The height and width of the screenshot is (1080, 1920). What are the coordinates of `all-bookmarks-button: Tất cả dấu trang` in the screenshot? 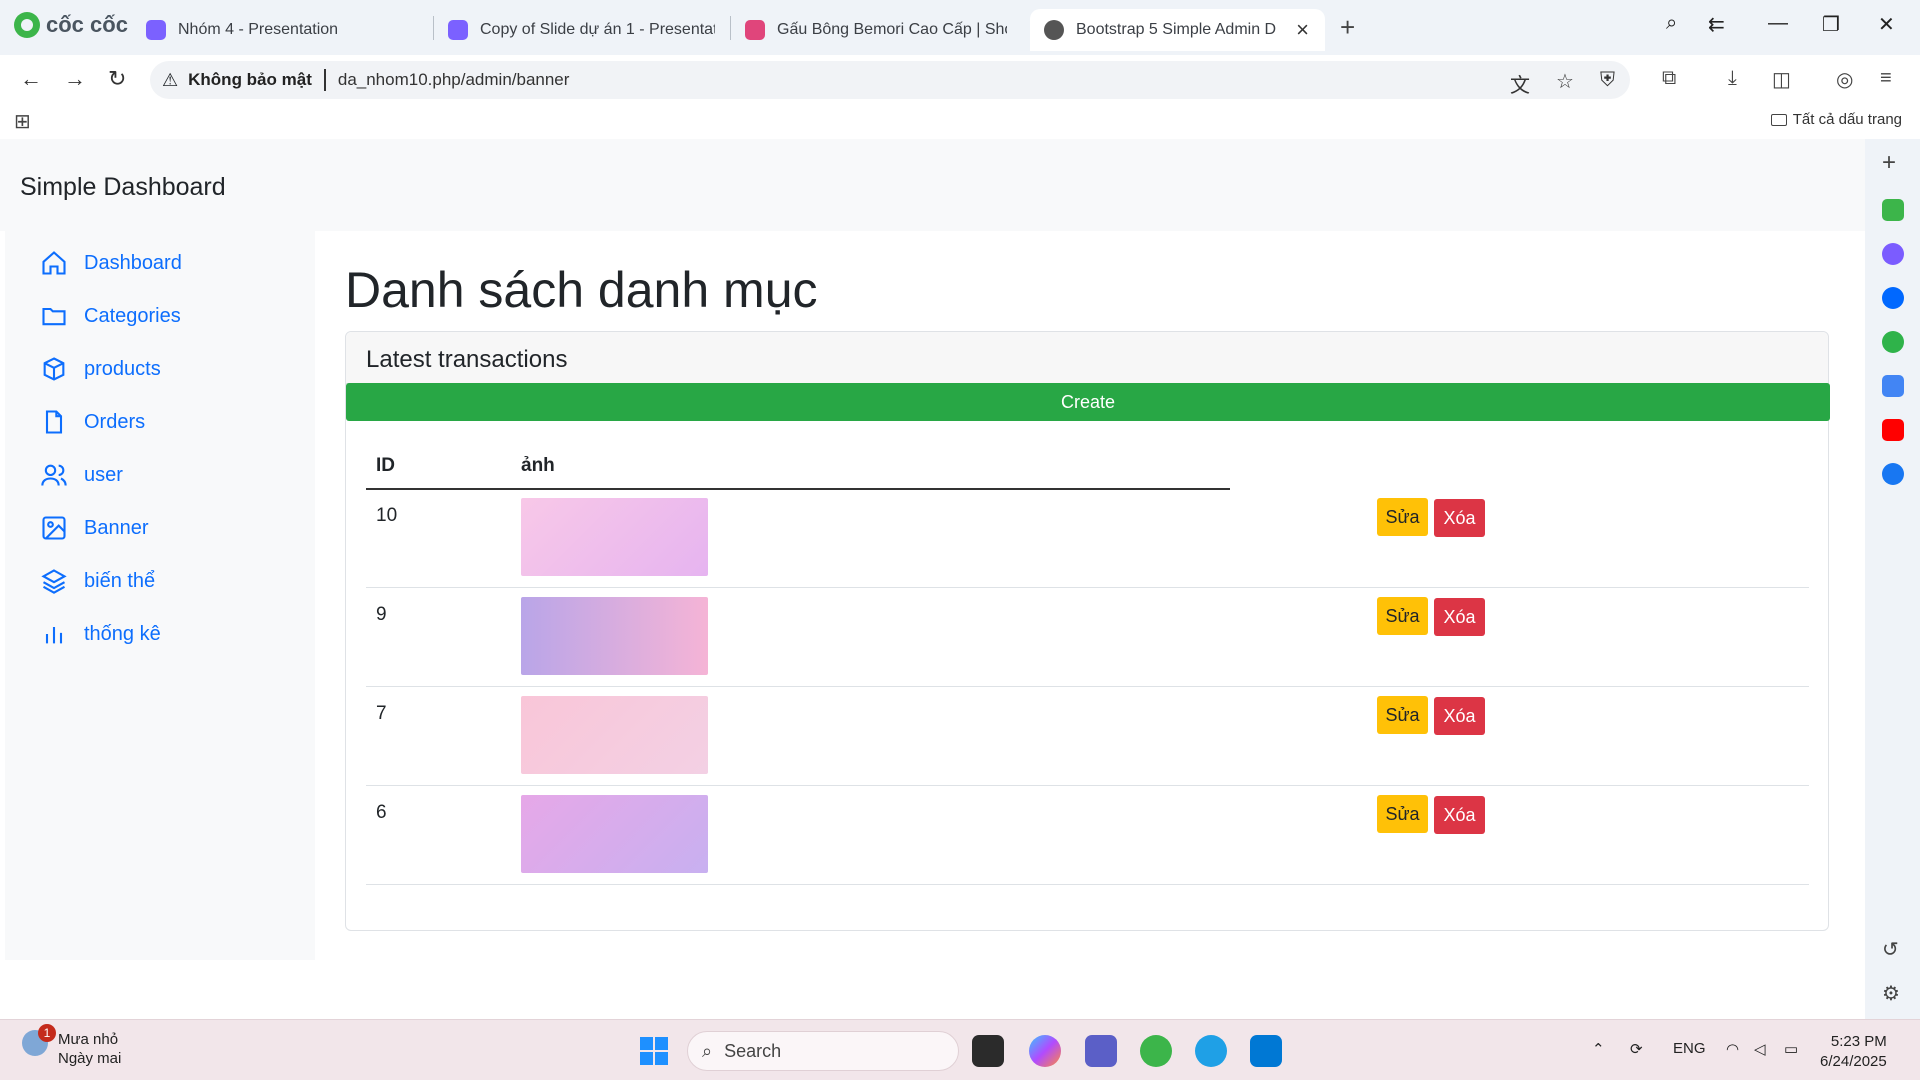 It's located at (1836, 119).